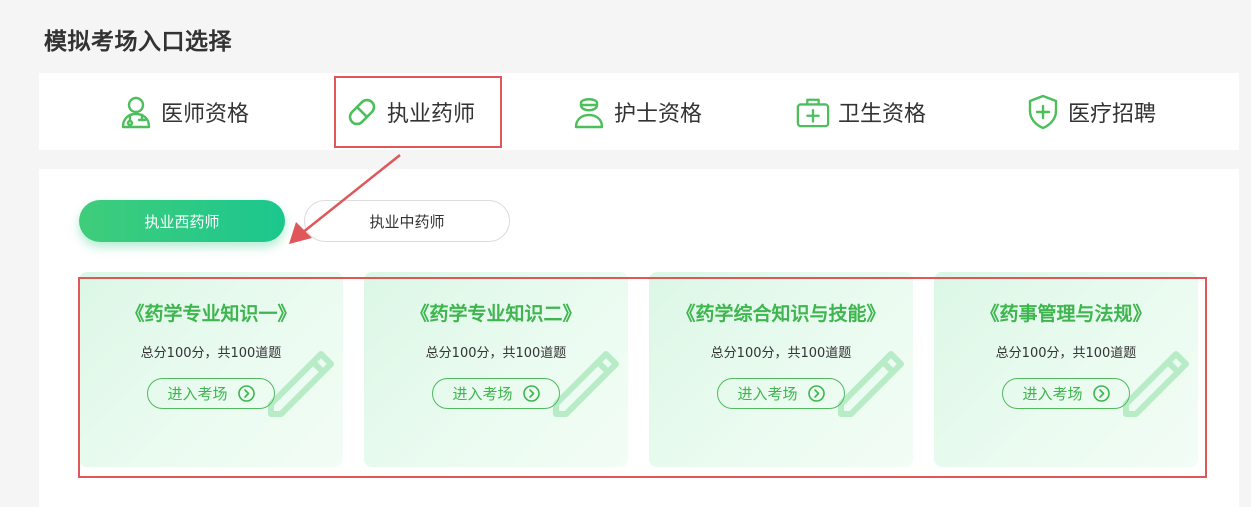  What do you see at coordinates (781, 369) in the screenshot?
I see `exam-card: 《药学综合知识与技能》 总分100分，共100道题 进入考场` at bounding box center [781, 369].